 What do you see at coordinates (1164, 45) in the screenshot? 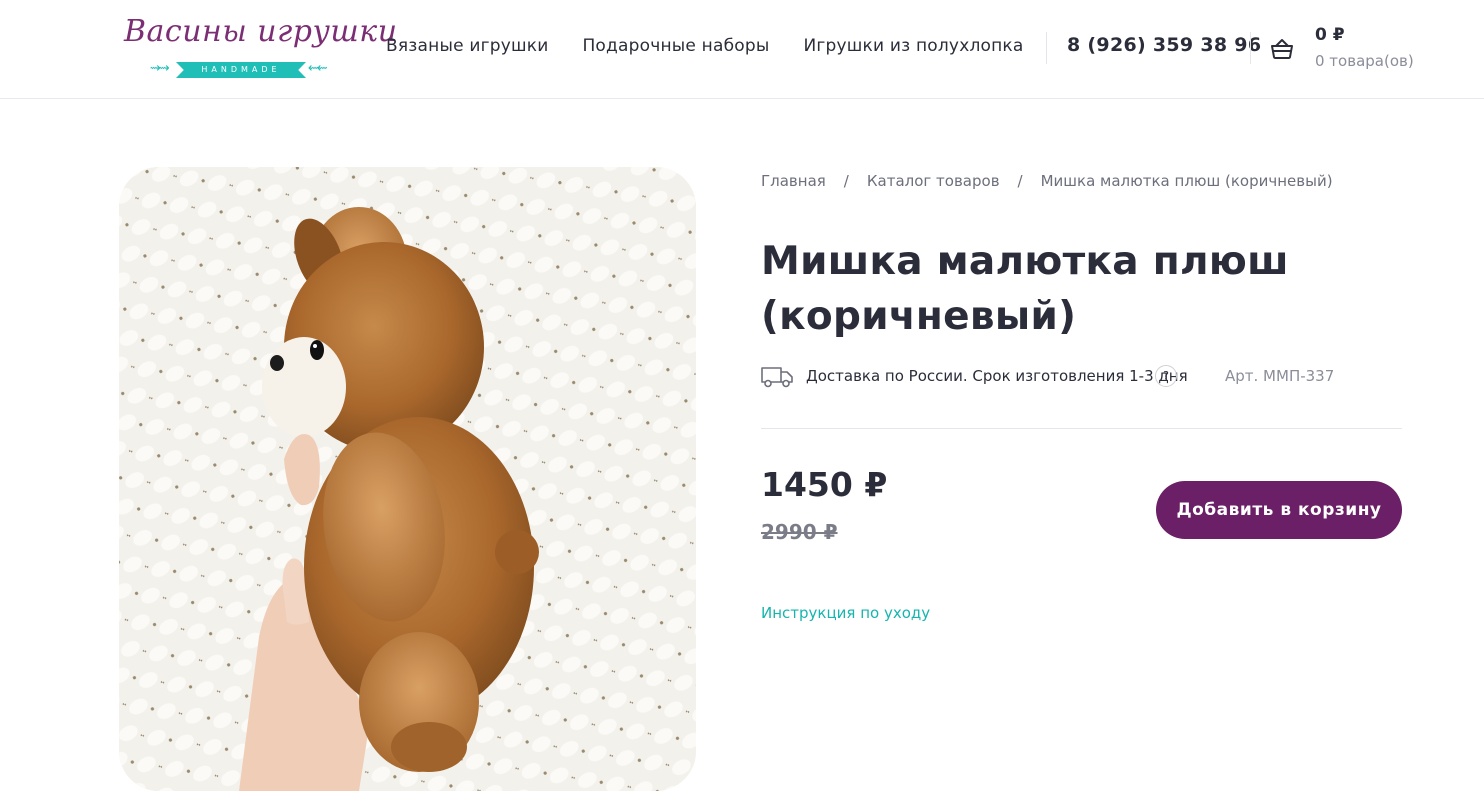
I see `phone-number: 8 (926) 359 38 96` at bounding box center [1164, 45].